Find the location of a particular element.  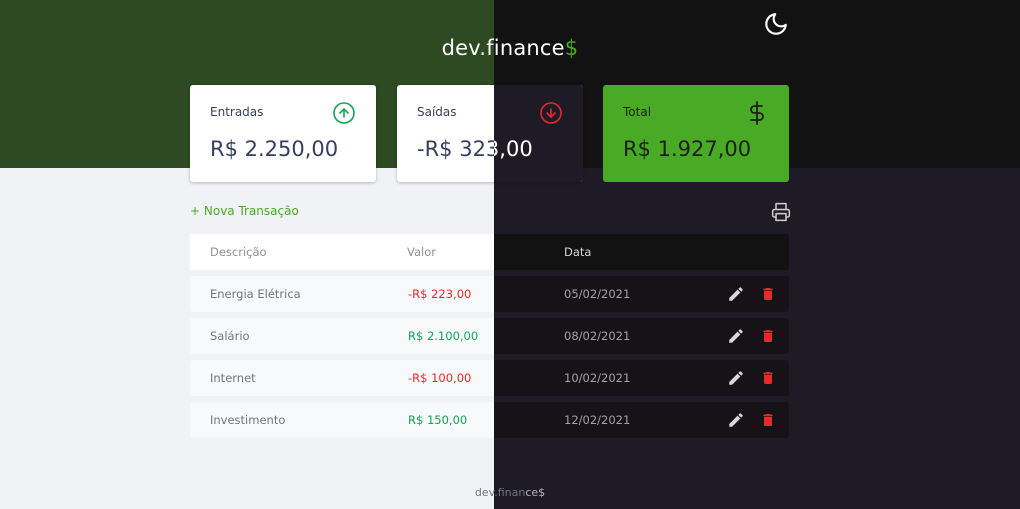

row-value: -R$ 223,00 is located at coordinates (440, 294).